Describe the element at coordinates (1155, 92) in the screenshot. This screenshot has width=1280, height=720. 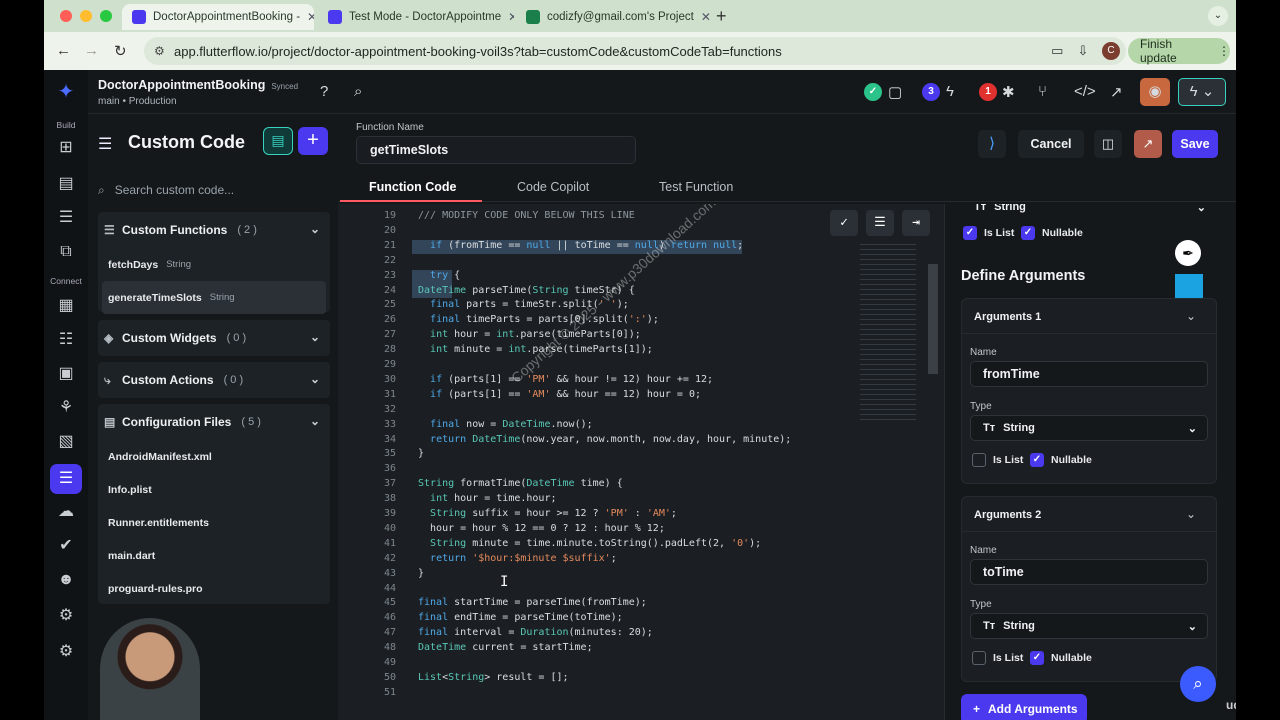
I see `preview-eye-icon: ◉` at that location.